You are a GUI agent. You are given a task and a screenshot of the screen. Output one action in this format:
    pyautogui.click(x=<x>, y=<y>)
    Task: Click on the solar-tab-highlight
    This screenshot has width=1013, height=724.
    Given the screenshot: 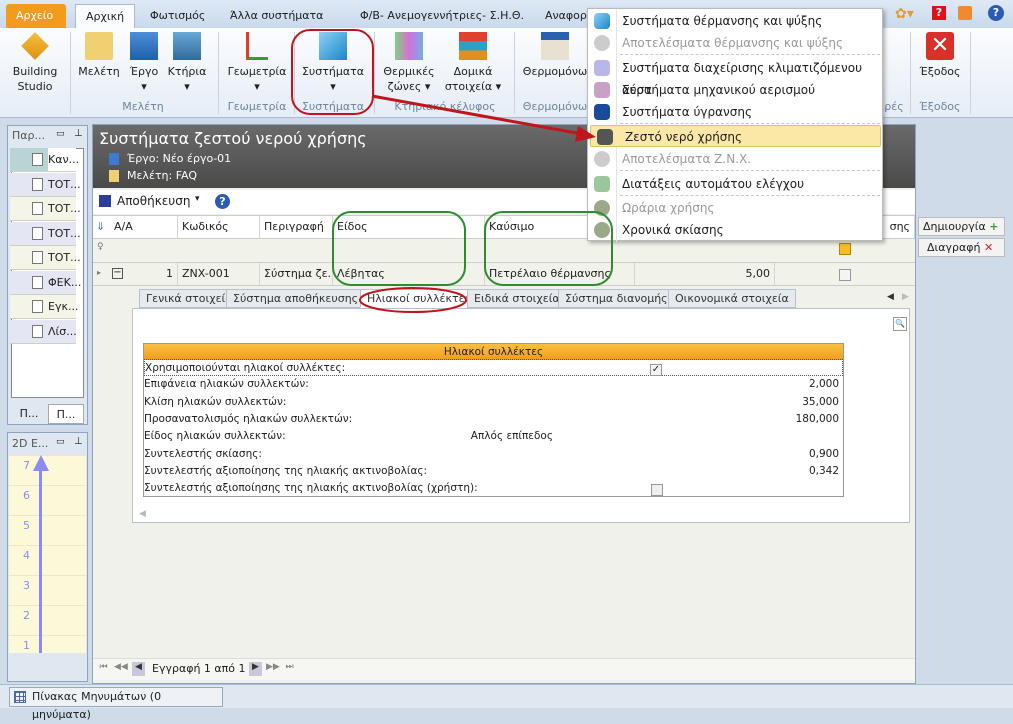 What is the action you would take?
    pyautogui.click(x=413, y=300)
    